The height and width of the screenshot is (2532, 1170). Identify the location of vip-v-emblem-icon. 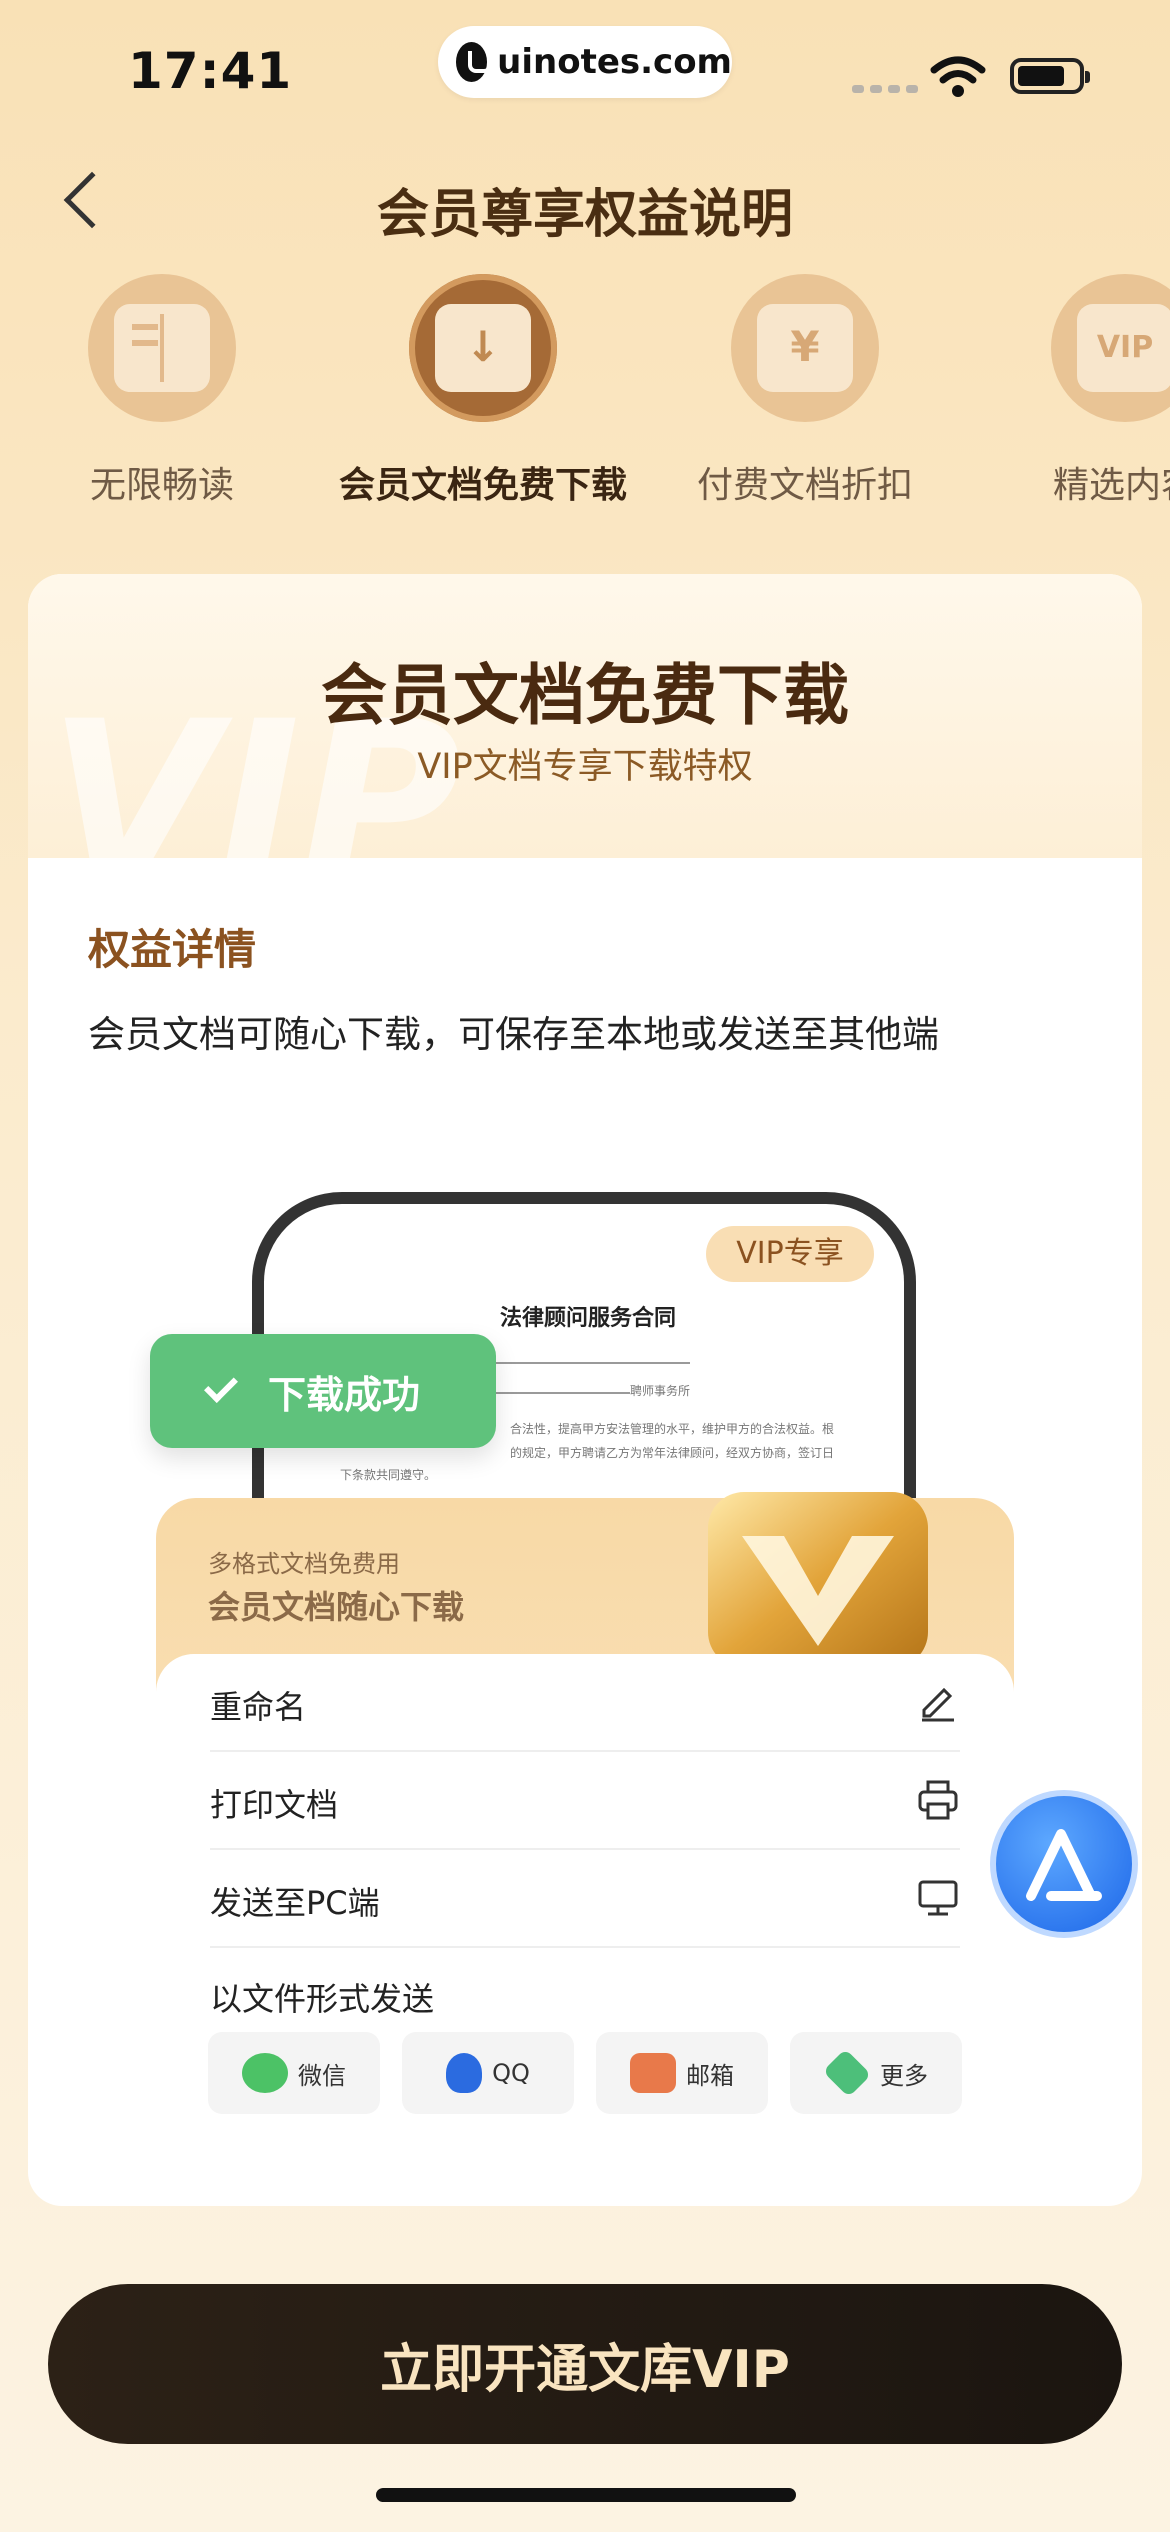
(818, 1580).